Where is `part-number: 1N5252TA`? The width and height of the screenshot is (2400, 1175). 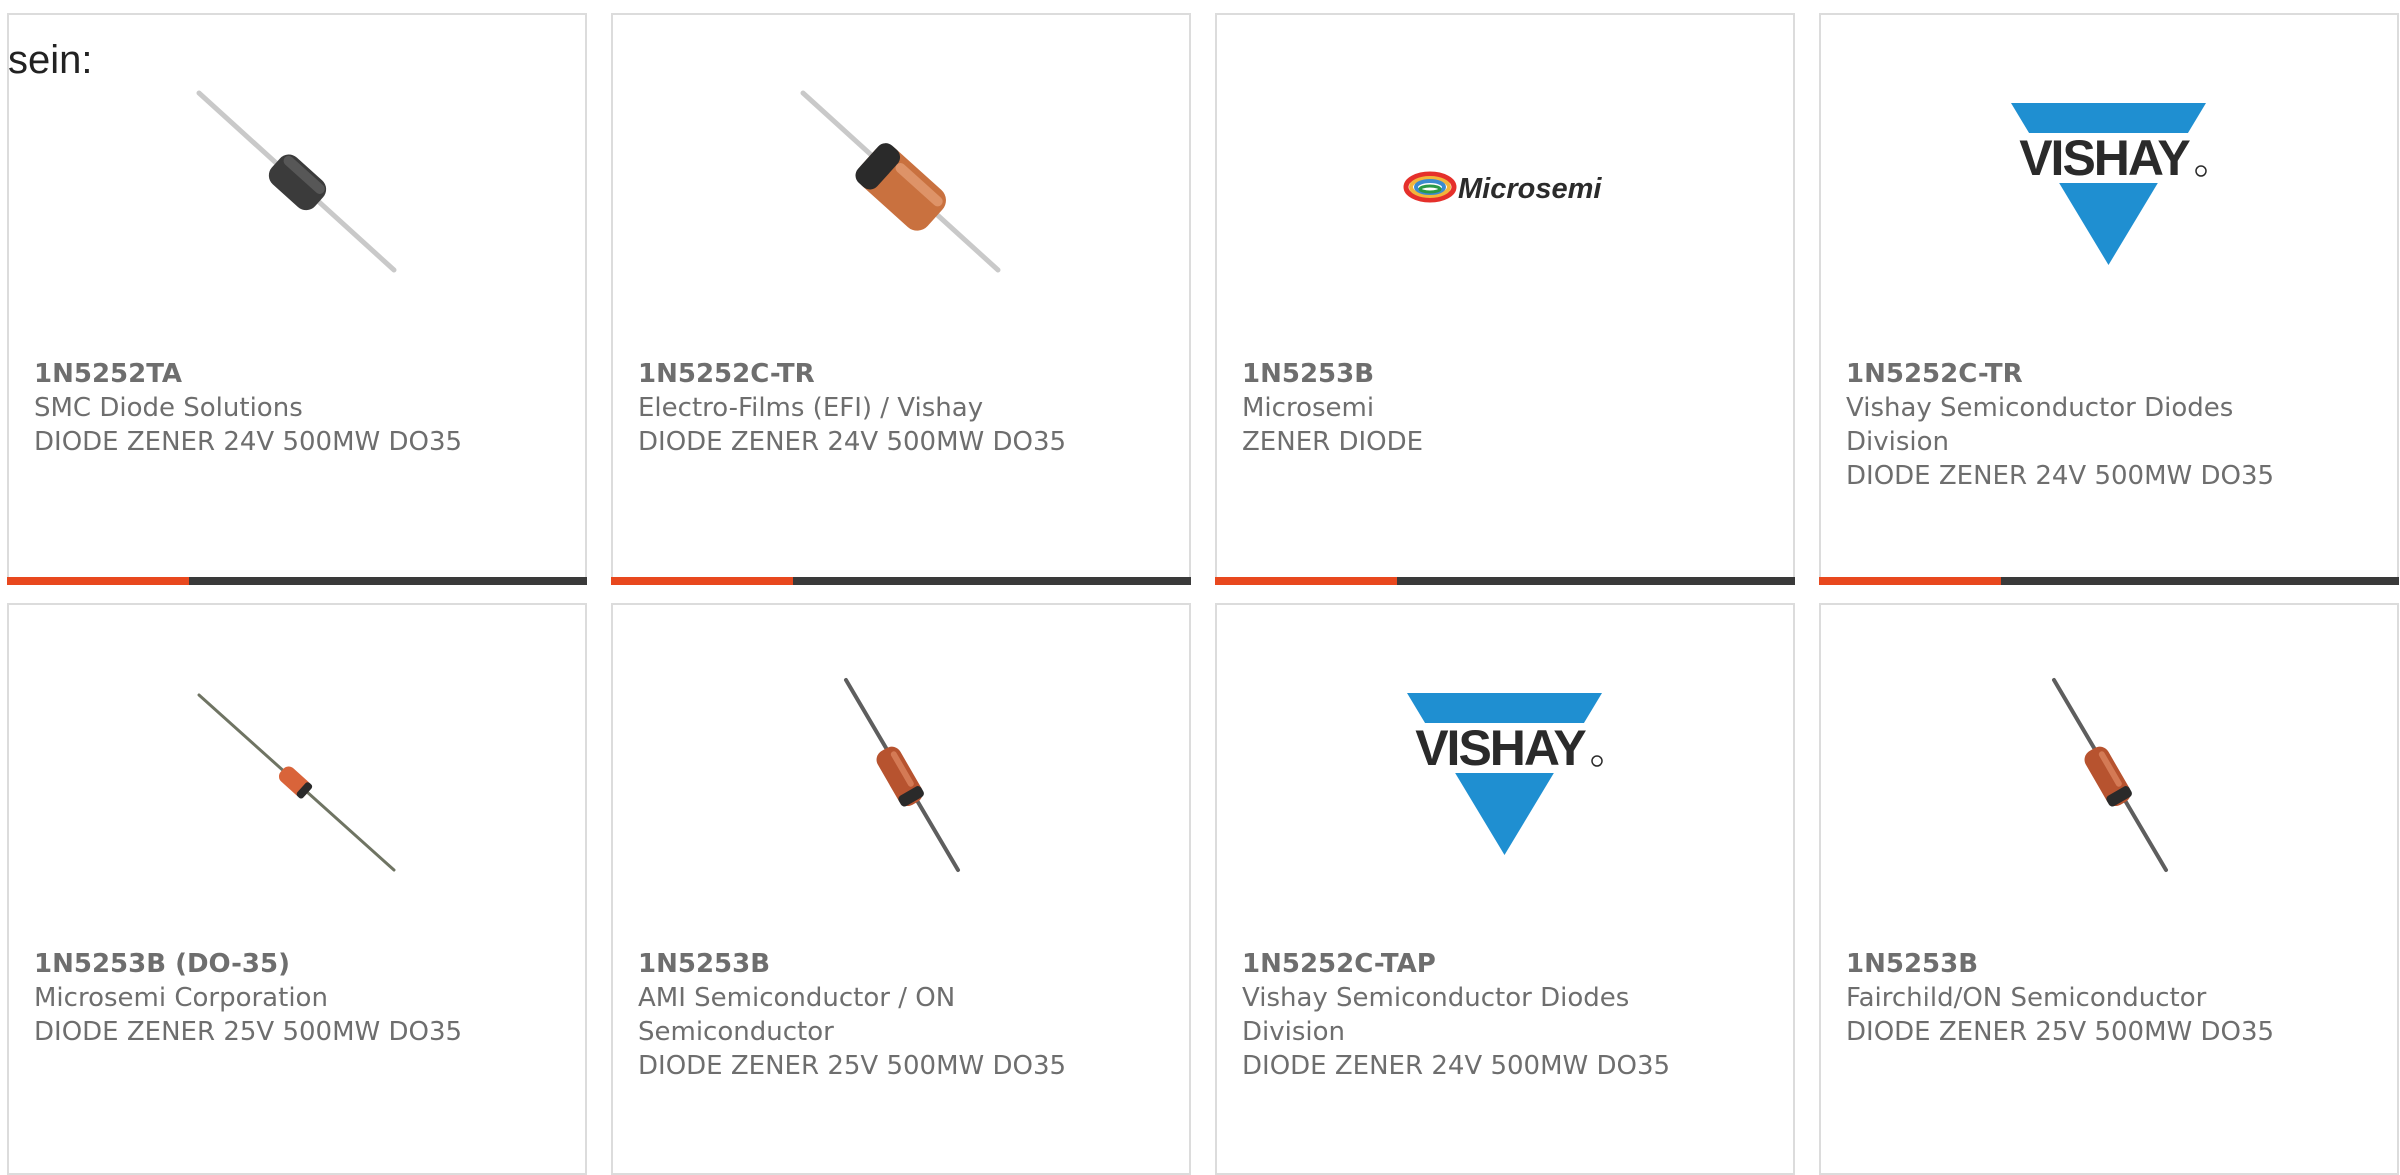 part-number: 1N5252TA is located at coordinates (294, 374).